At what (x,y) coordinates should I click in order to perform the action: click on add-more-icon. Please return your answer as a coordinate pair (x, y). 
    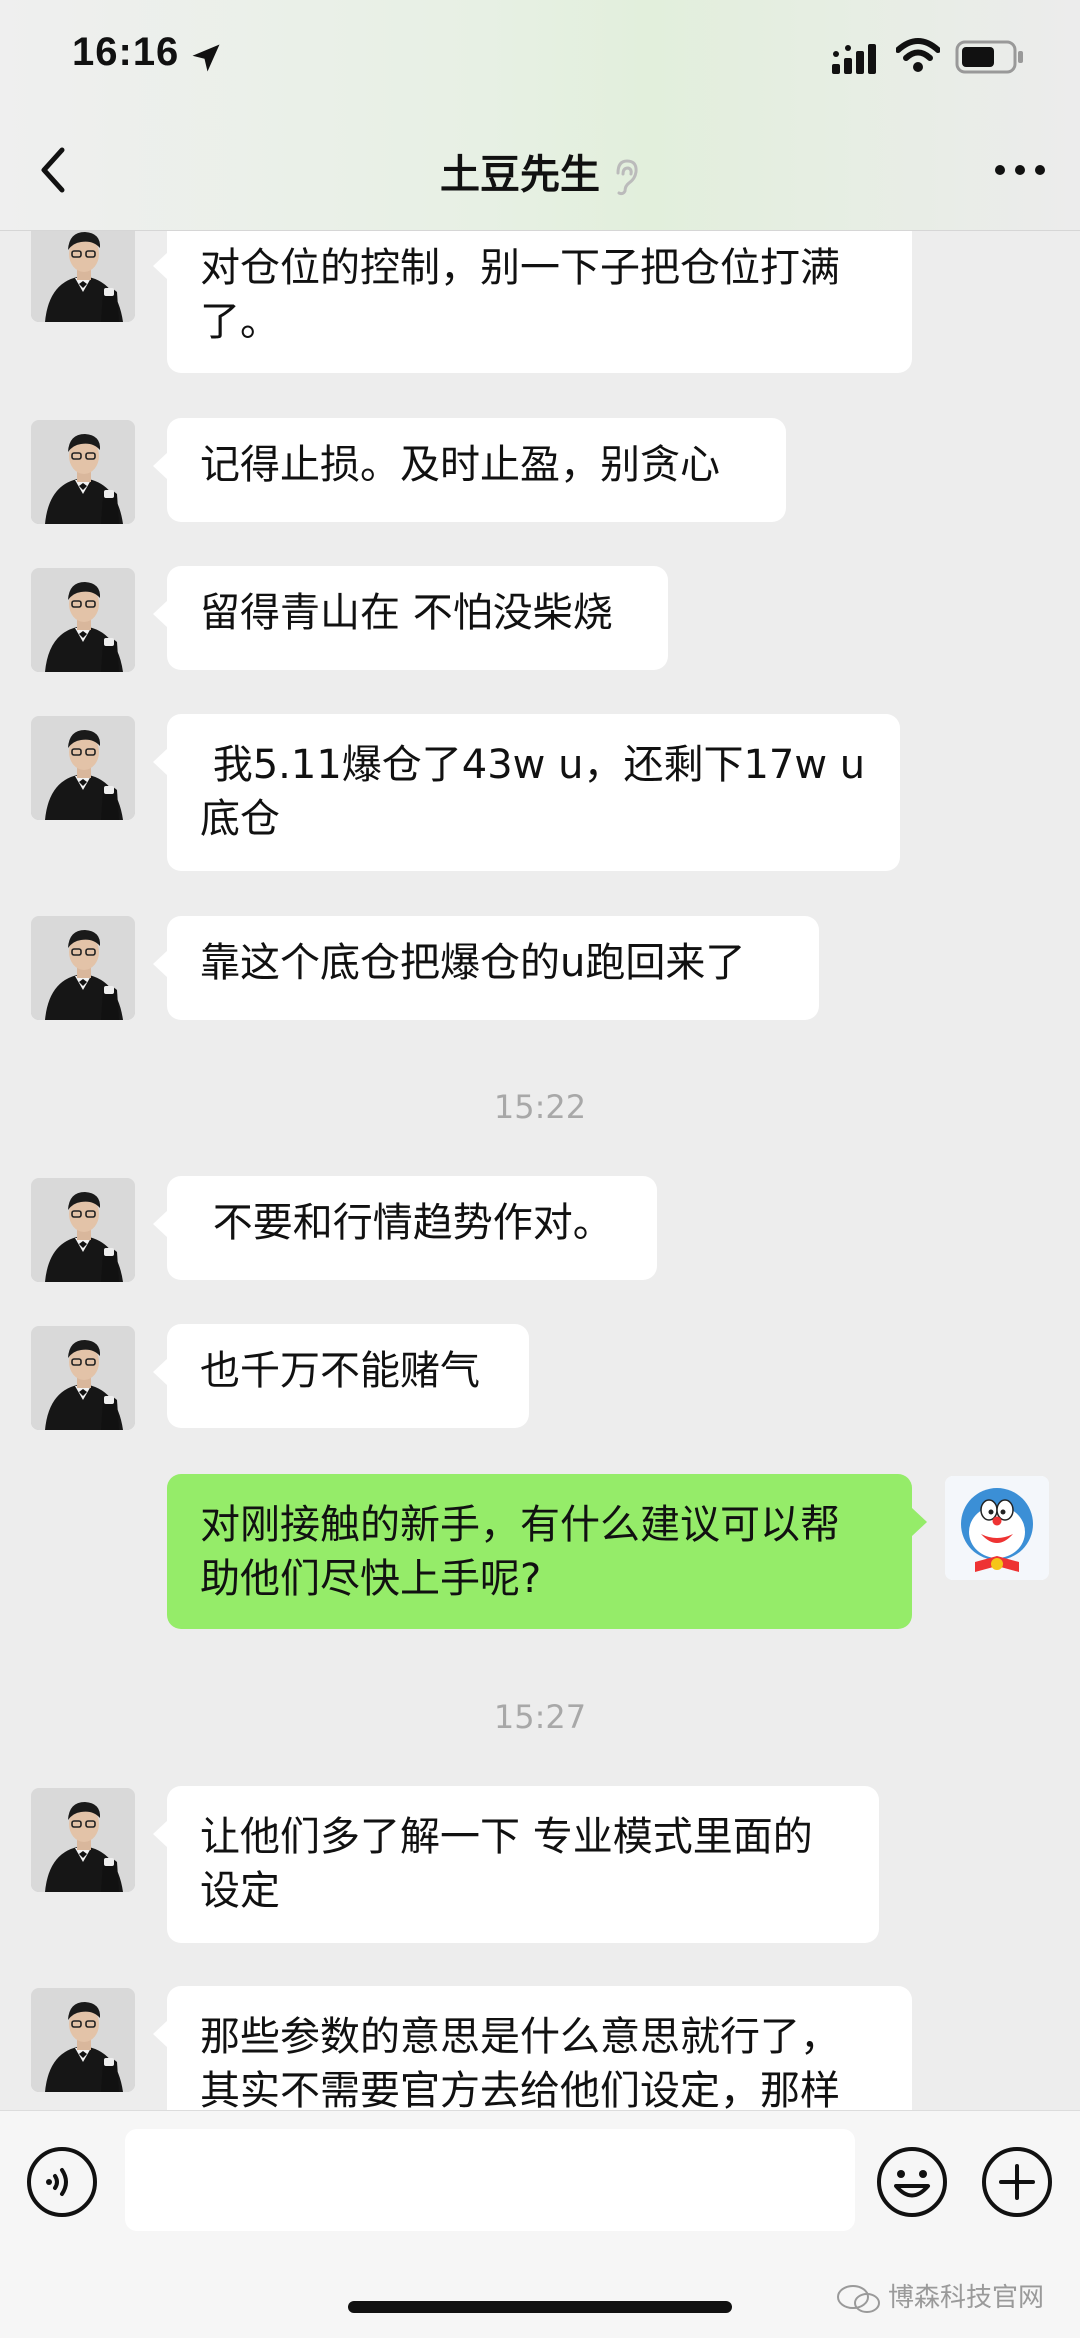
    Looking at the image, I should click on (1017, 2182).